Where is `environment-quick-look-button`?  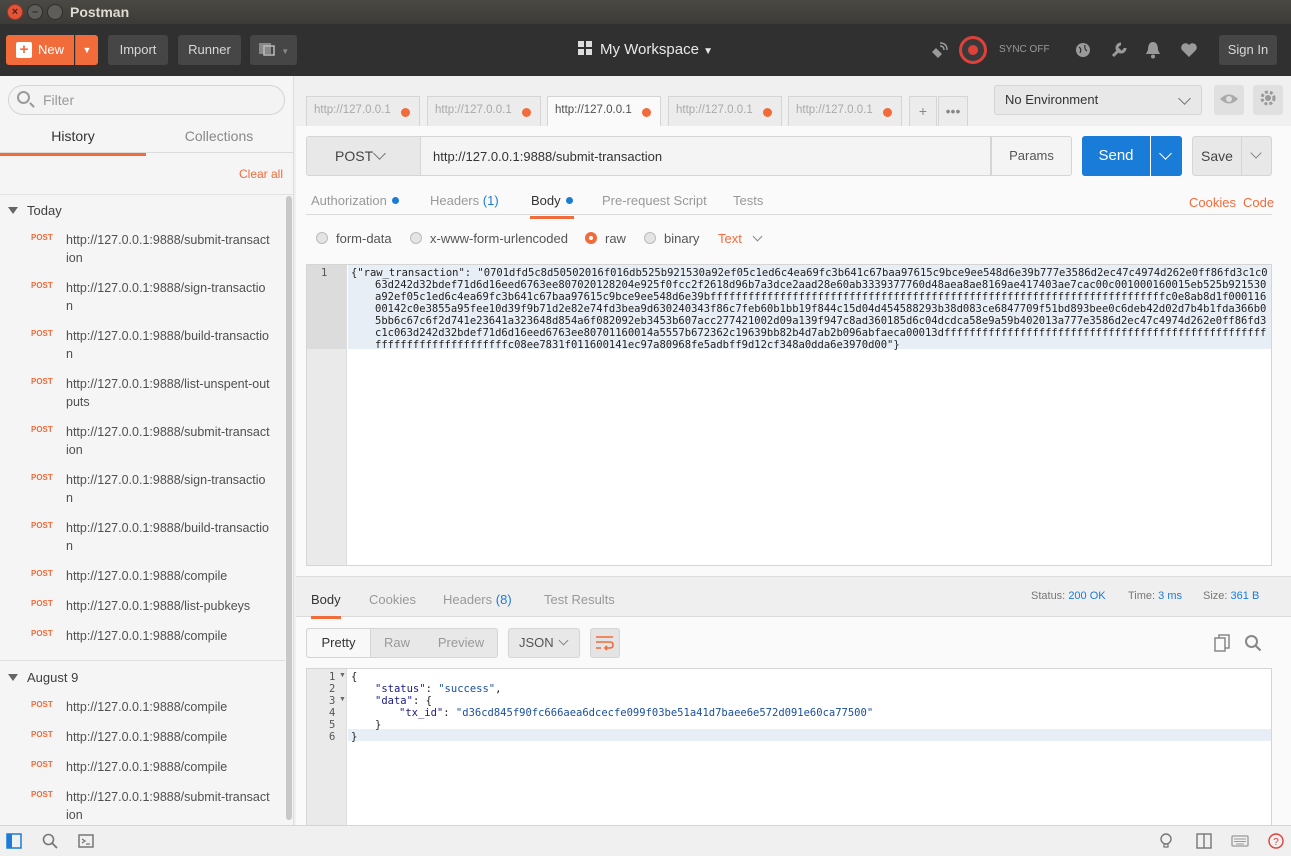 environment-quick-look-button is located at coordinates (1229, 100).